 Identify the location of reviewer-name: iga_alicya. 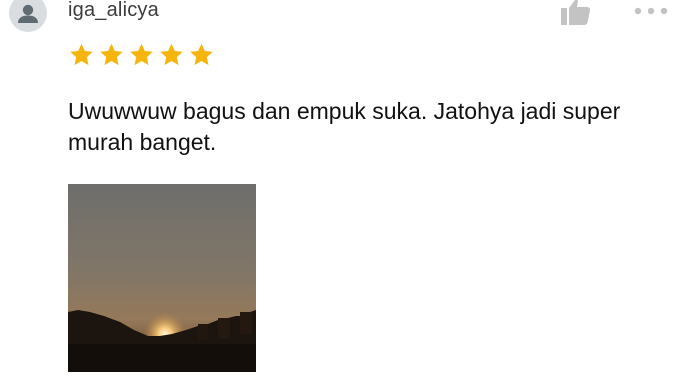
(113, 10).